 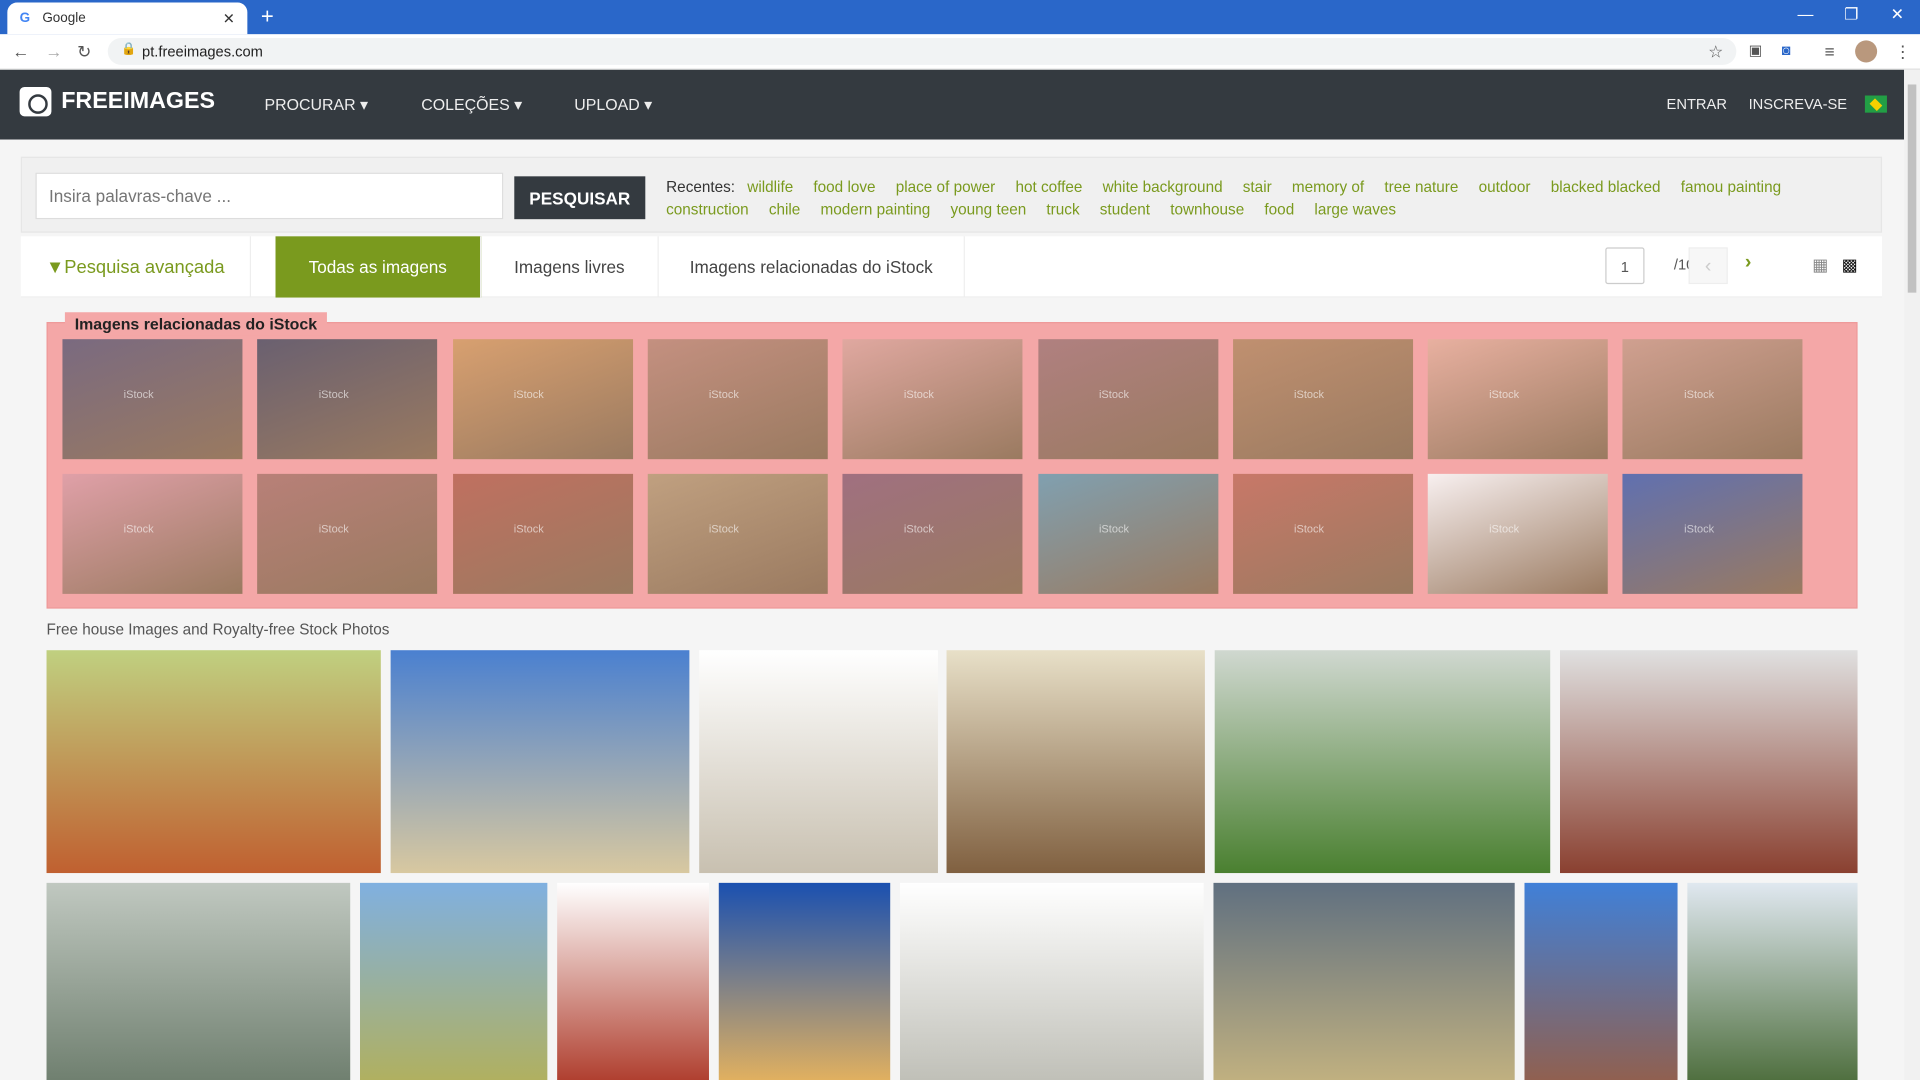 I want to click on signup-link: INSCREVA-SE, so click(x=1798, y=104).